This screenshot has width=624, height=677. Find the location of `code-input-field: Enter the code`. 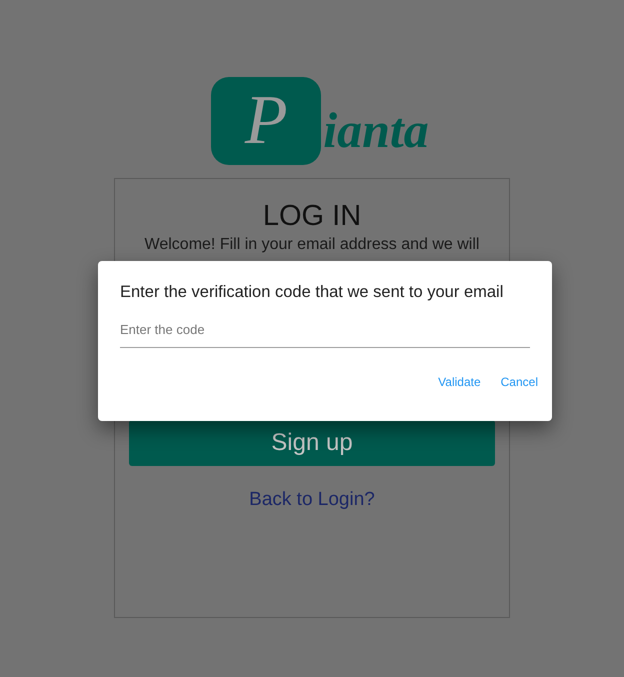

code-input-field: Enter the code is located at coordinates (325, 335).